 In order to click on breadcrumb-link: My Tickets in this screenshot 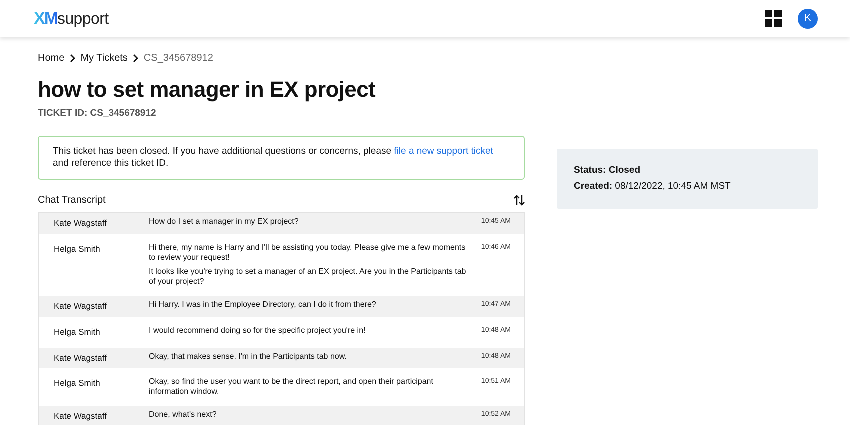, I will do `click(104, 58)`.